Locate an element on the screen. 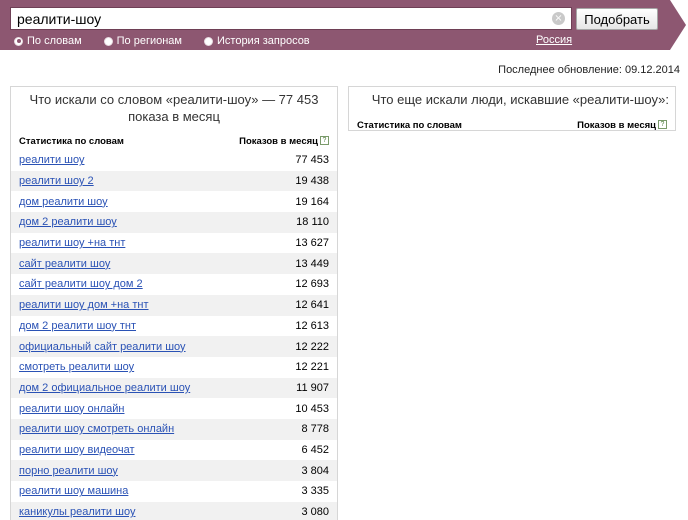  phrase-link: реалити шоу 2 is located at coordinates (56, 181).